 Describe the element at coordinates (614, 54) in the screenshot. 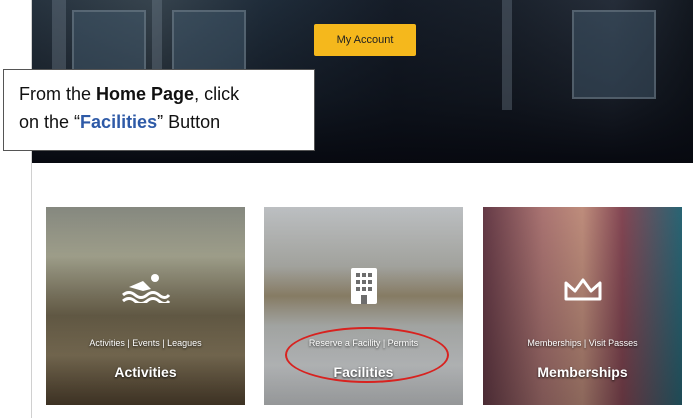

I see `hero-window-pane` at that location.